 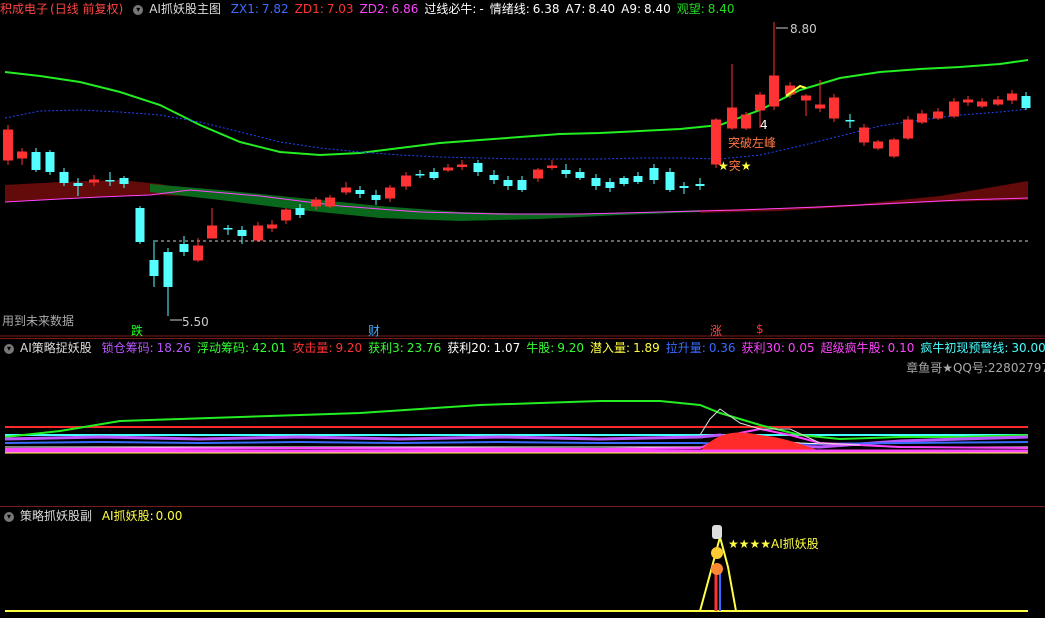 I want to click on panel1-field-4: 情绪线: 6.38, so click(x=525, y=9).